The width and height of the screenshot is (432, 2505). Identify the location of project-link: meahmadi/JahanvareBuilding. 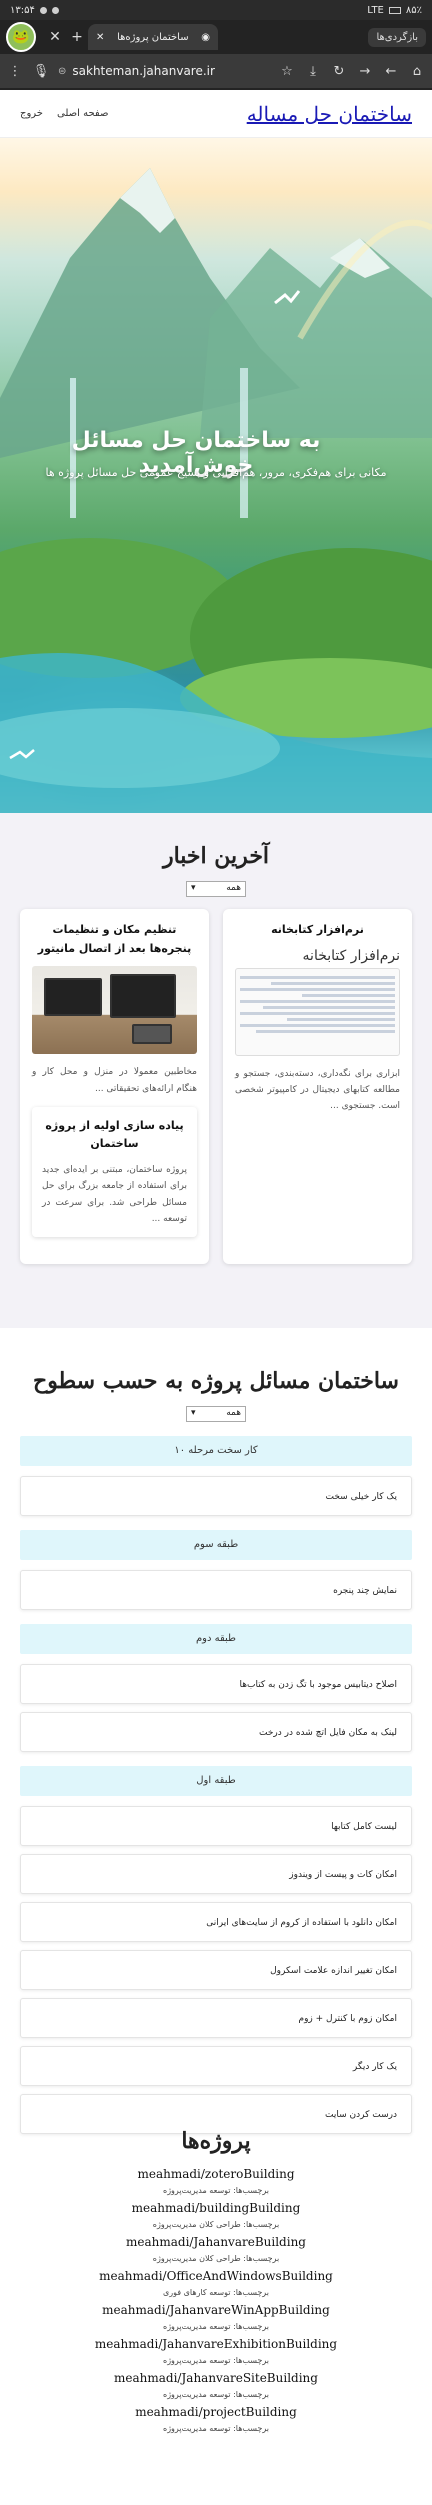
(216, 2242).